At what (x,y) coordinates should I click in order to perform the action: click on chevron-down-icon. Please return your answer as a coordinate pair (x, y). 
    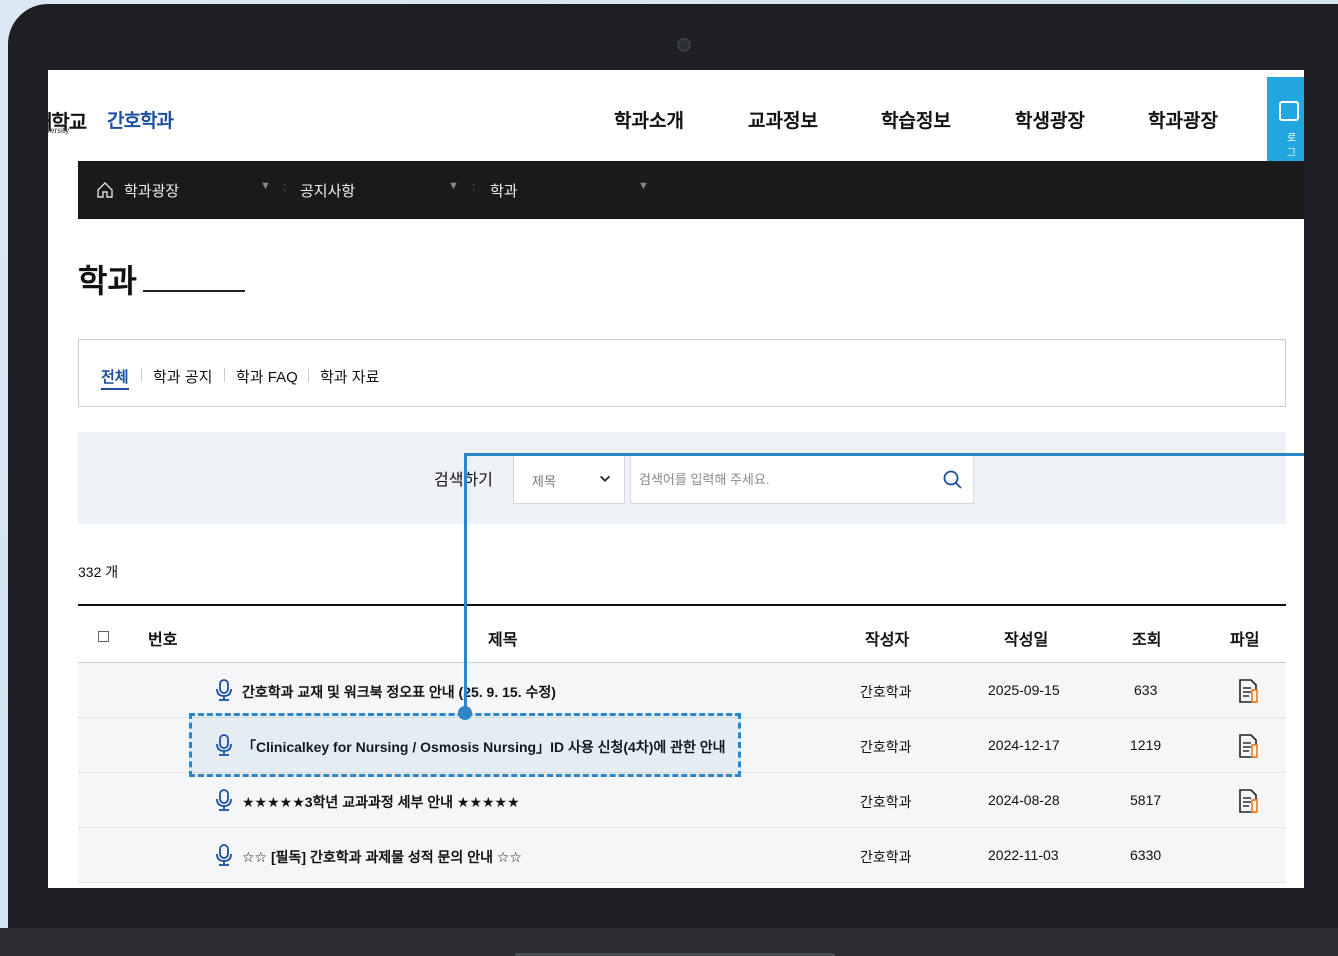
    Looking at the image, I should click on (605, 478).